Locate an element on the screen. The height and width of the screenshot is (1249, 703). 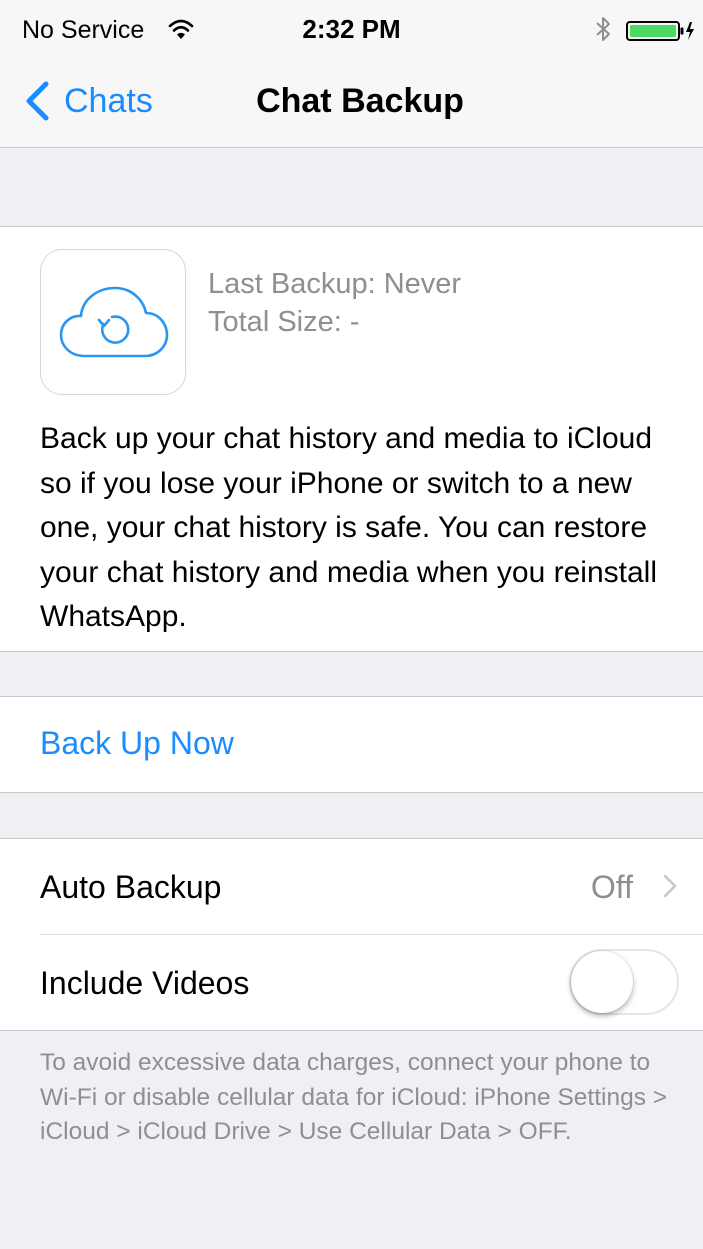
auto-backup-value: Off is located at coordinates (611, 887).